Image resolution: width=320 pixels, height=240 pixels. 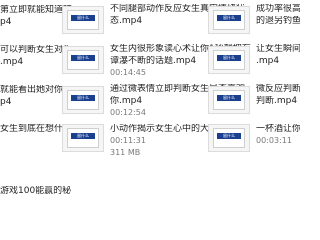 What do you see at coordinates (274, 140) in the screenshot?
I see `file-duration: 00:03:11` at bounding box center [274, 140].